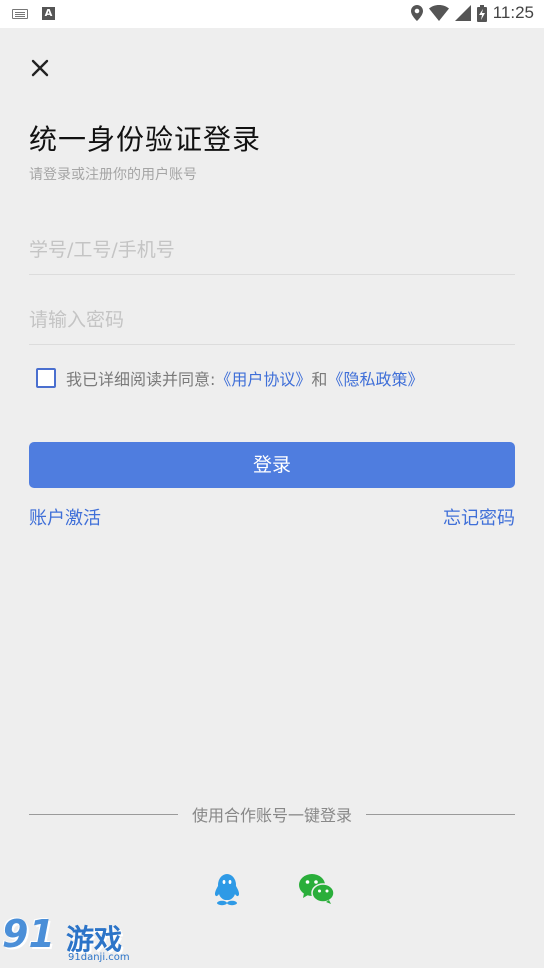  Describe the element at coordinates (438, 13) in the screenshot. I see `wifi-icon` at that location.